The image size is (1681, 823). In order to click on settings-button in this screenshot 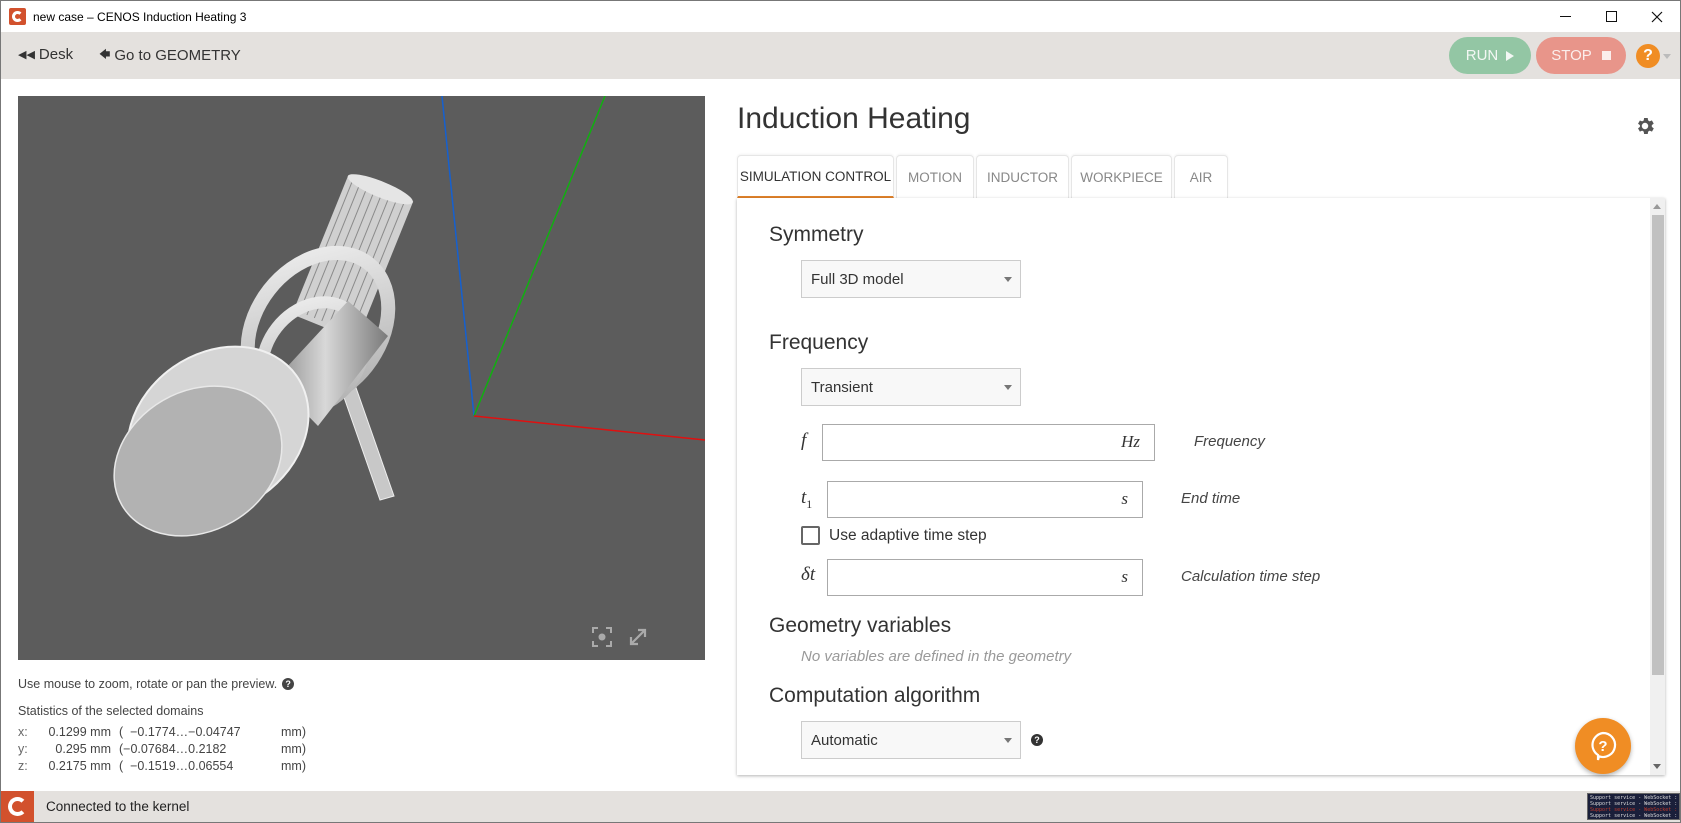, I will do `click(1645, 126)`.